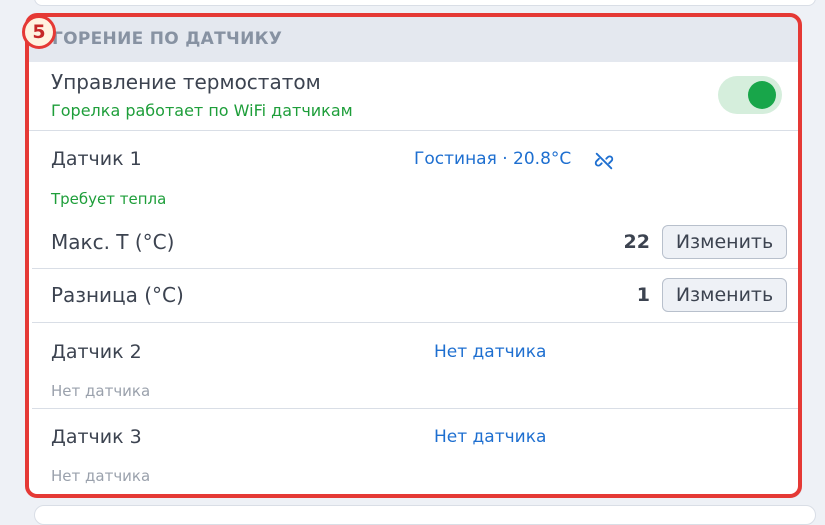 The height and width of the screenshot is (525, 825). I want to click on sensor3-status: Нет датчика, so click(101, 476).